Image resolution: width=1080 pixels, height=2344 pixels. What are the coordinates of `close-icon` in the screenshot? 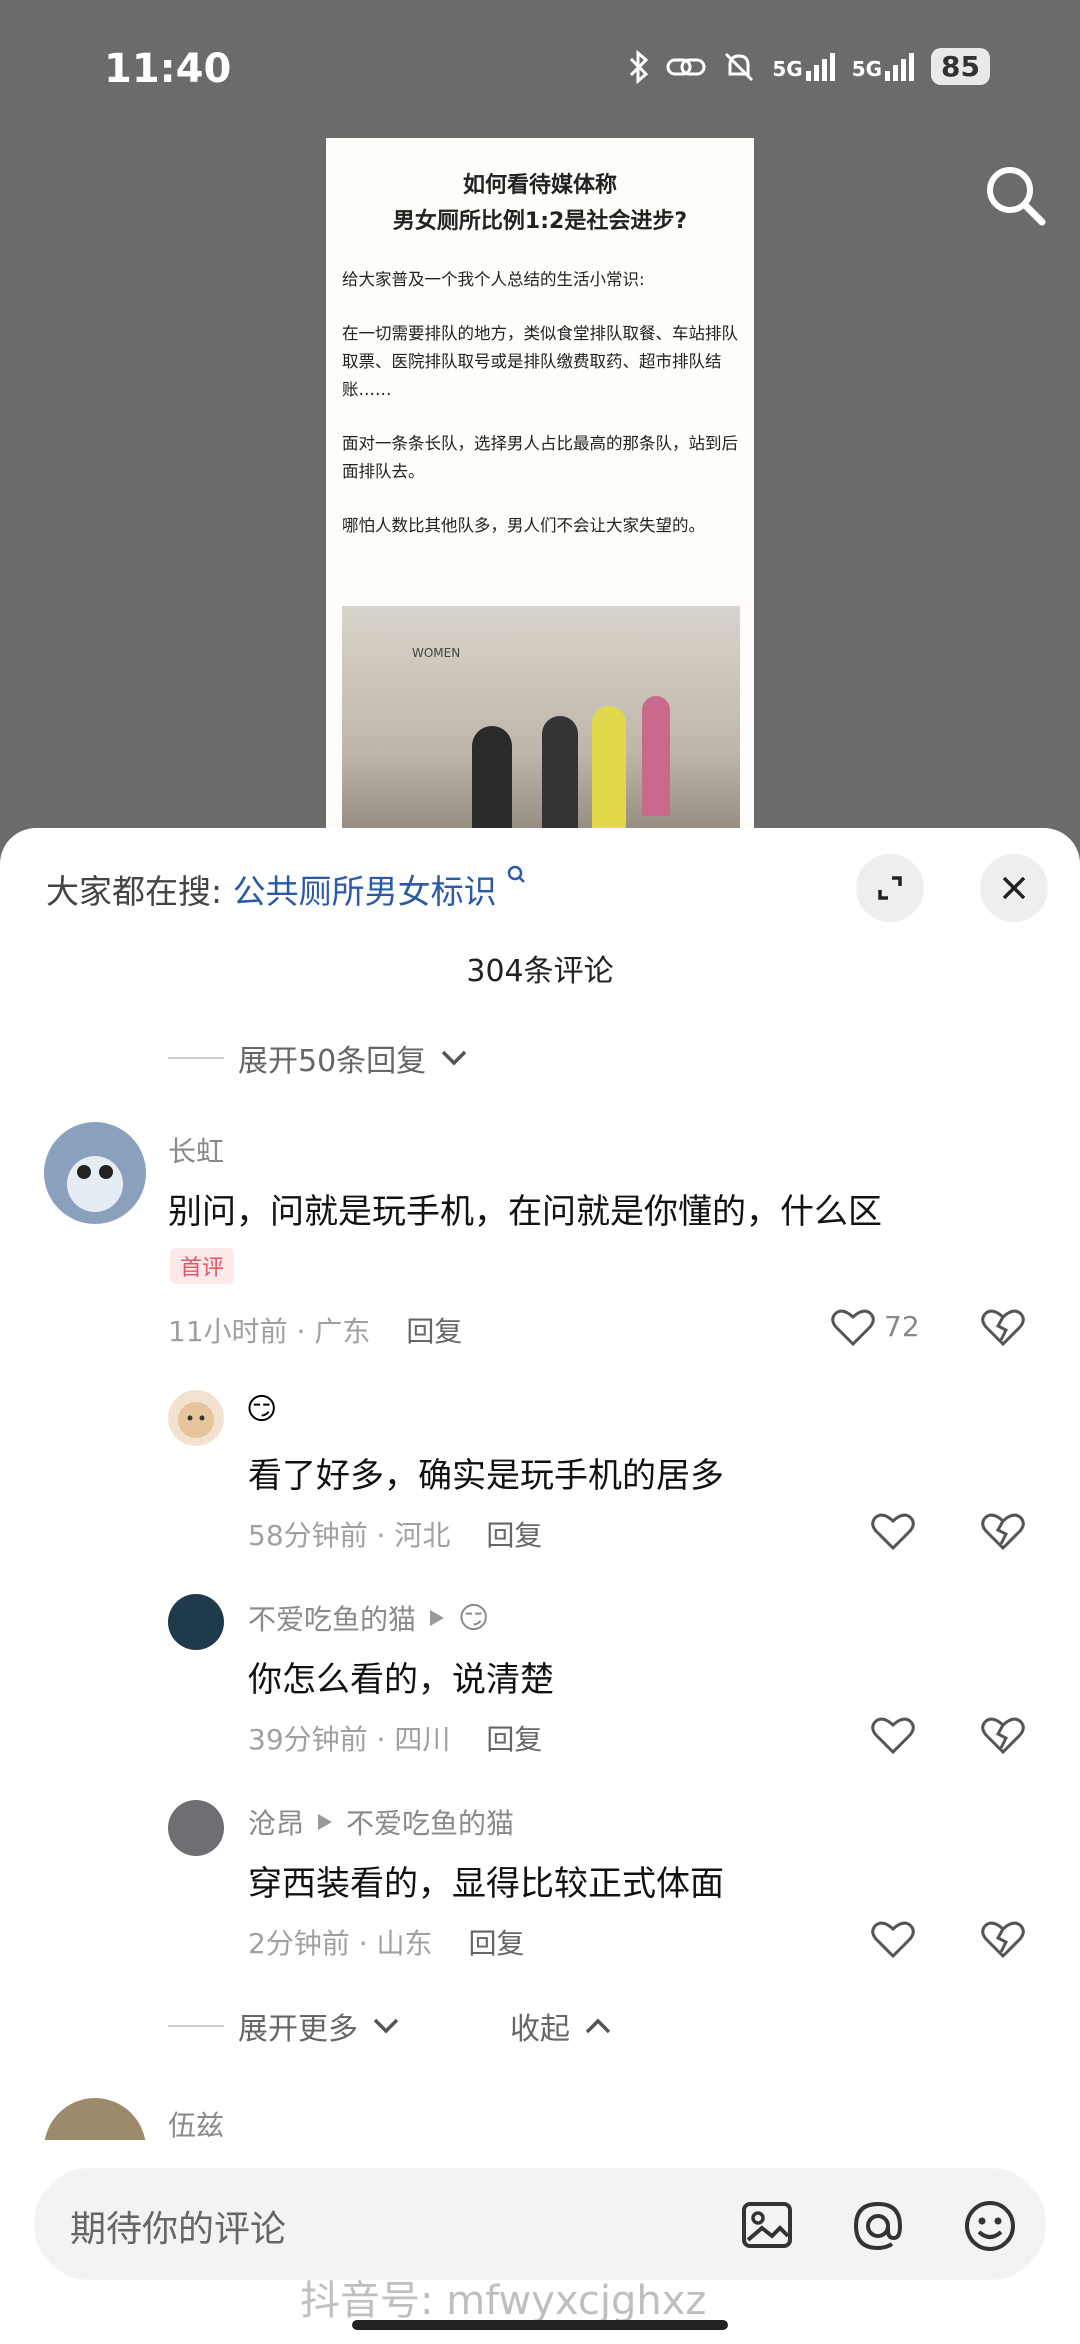 It's located at (1014, 888).